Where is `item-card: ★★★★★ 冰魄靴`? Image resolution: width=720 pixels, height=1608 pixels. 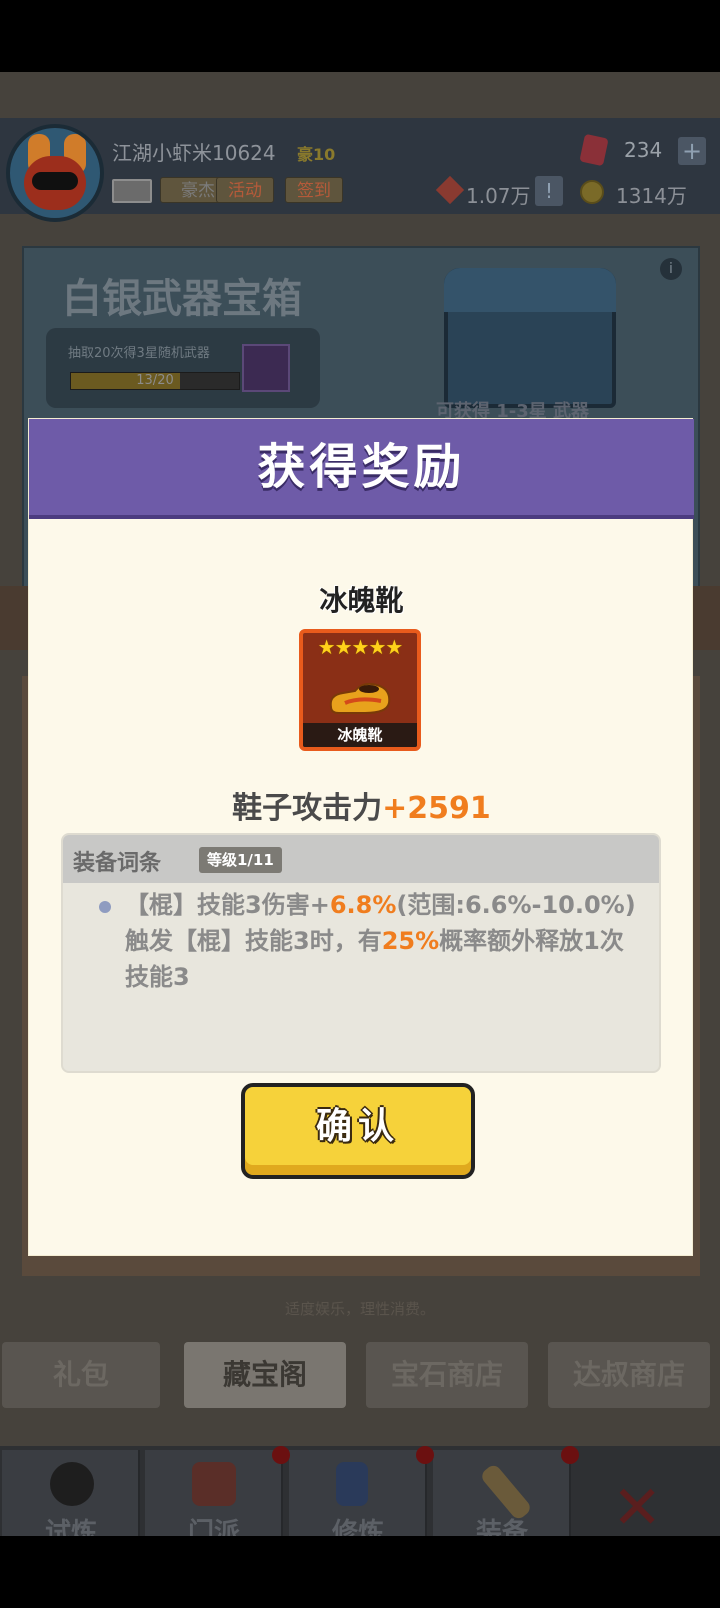 item-card: ★★★★★ 冰魄靴 is located at coordinates (360, 690).